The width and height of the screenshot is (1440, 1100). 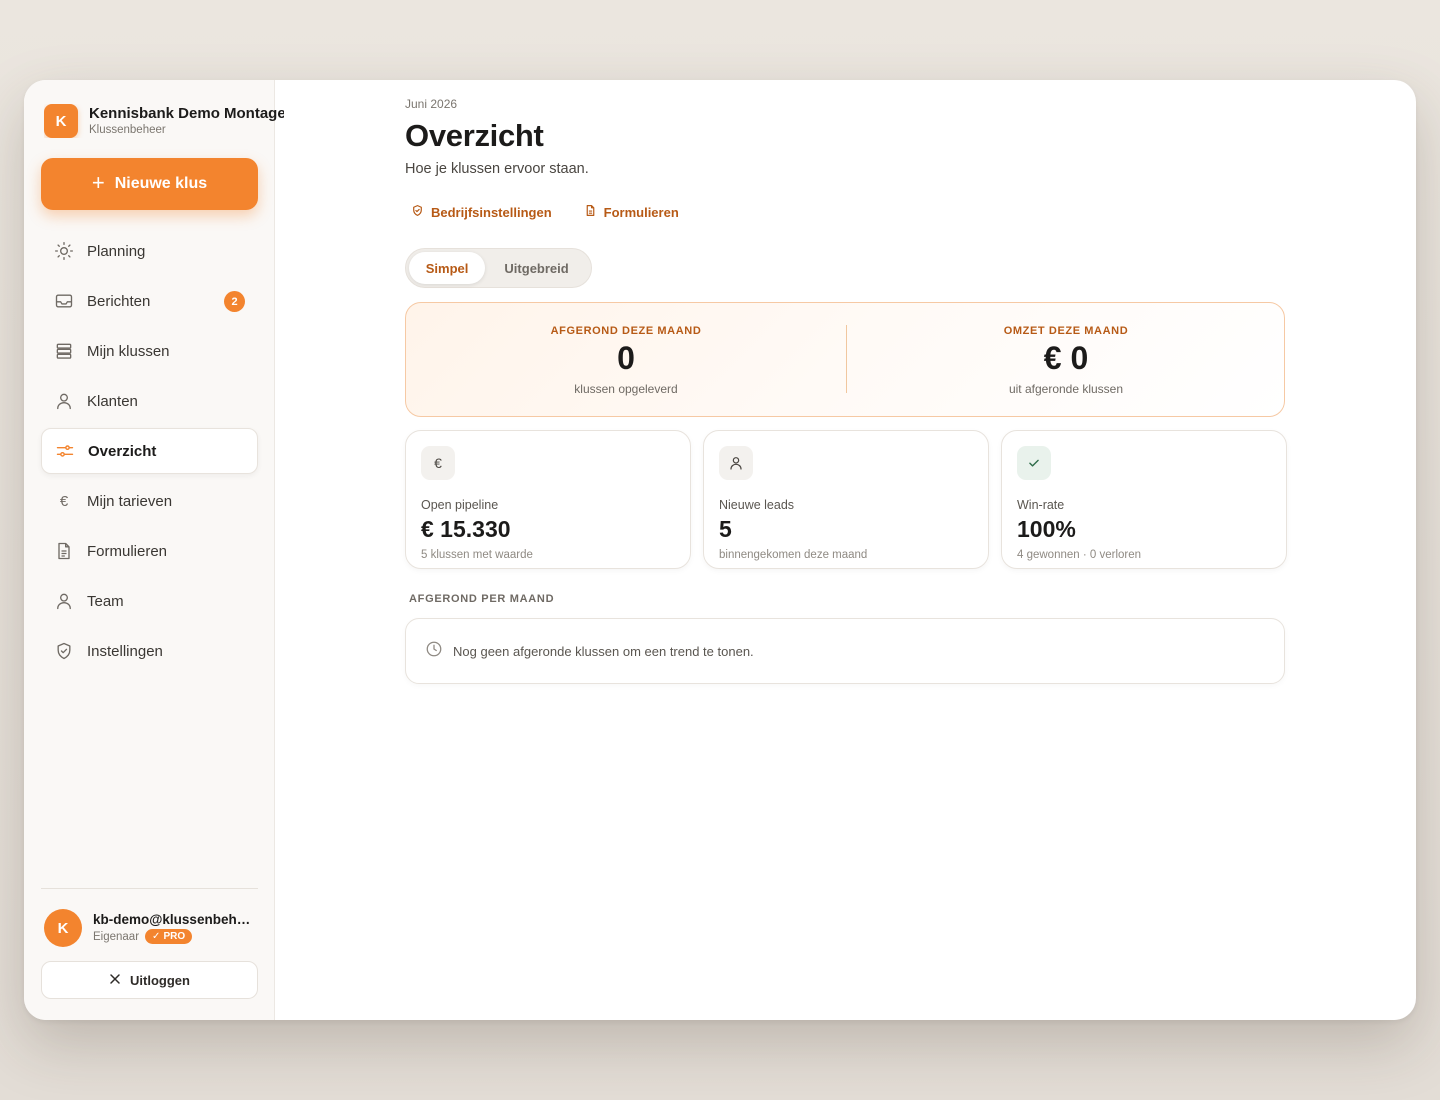 What do you see at coordinates (186, 113) in the screenshot?
I see `brand-name: Kennisbank Demo Montage` at bounding box center [186, 113].